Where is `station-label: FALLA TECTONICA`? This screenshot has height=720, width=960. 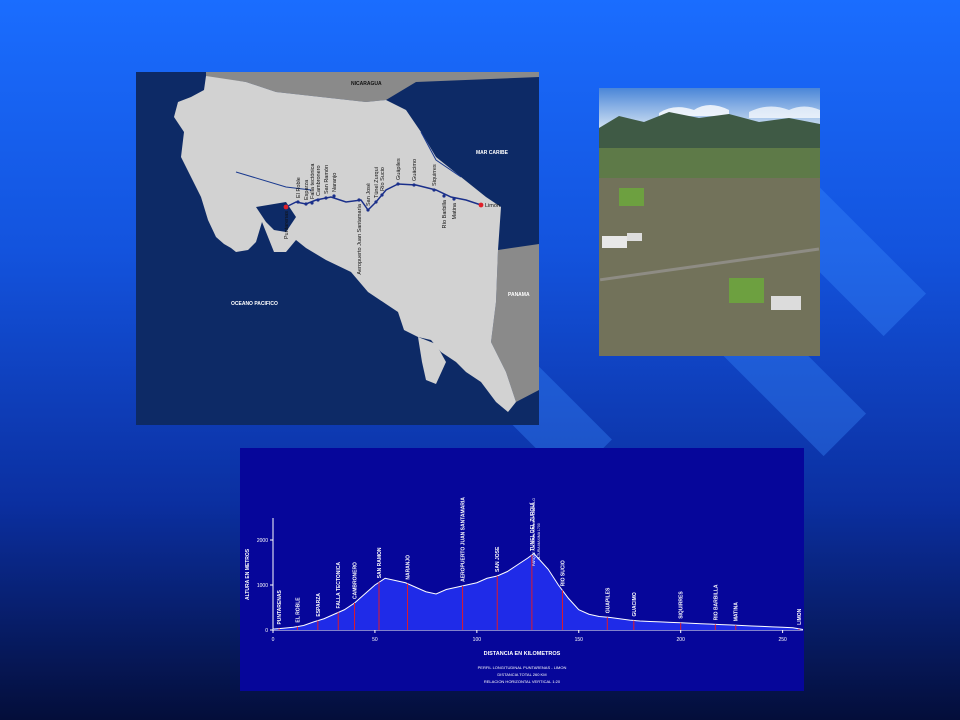 station-label: FALLA TECTONICA is located at coordinates (339, 585).